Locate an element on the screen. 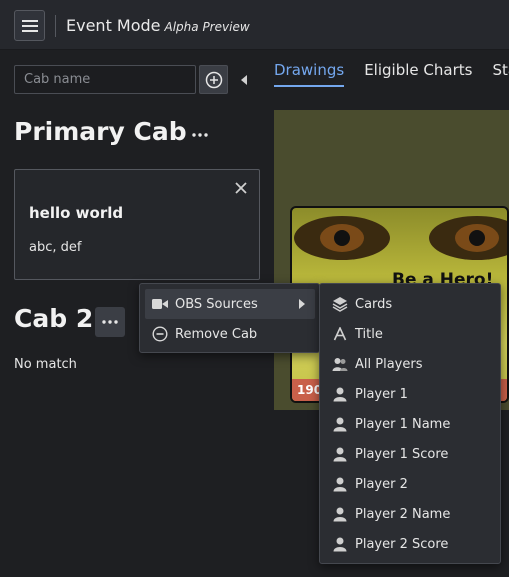  menu-item-obs-sources: OBS Sources is located at coordinates (230, 304).